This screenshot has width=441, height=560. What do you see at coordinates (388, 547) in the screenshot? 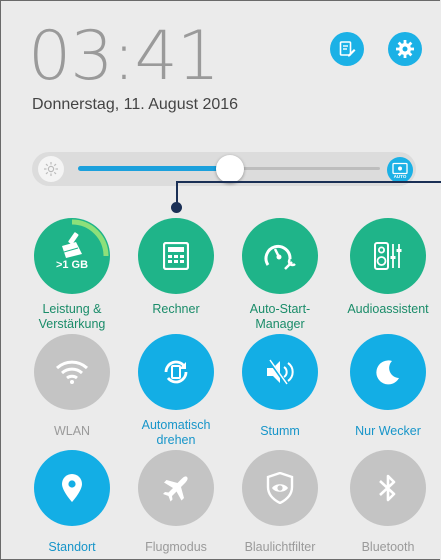
I see `tile-label: Bluetooth` at bounding box center [388, 547].